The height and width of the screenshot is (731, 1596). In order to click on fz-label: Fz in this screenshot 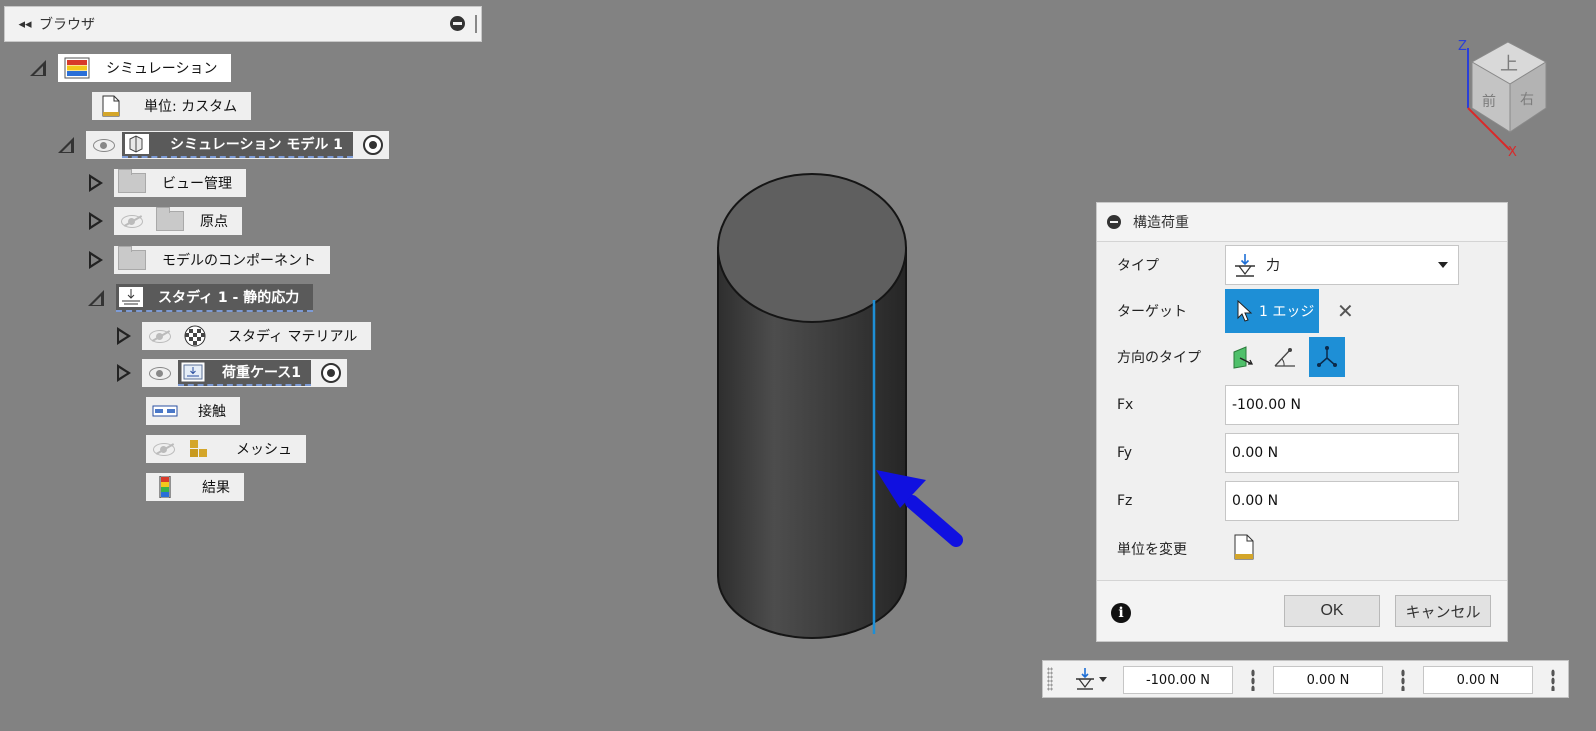, I will do `click(1125, 501)`.